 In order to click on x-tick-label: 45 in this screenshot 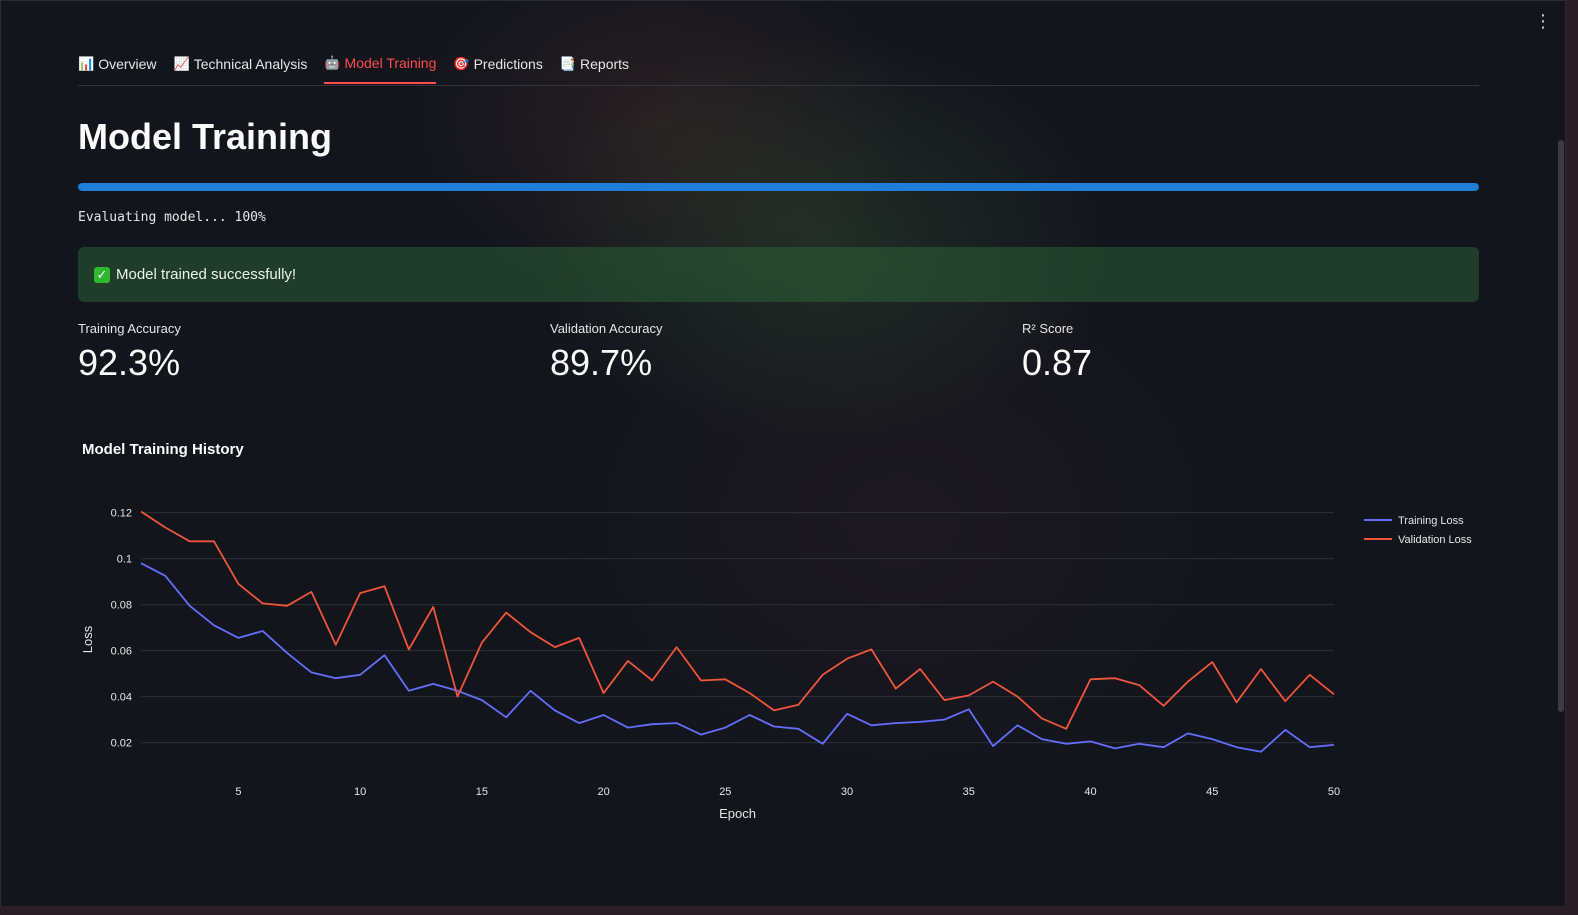, I will do `click(1212, 792)`.